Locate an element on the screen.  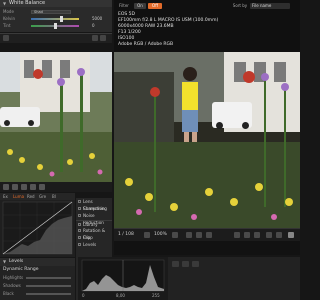
zoom-dropdown-icon is located at coordinates (175, 235).